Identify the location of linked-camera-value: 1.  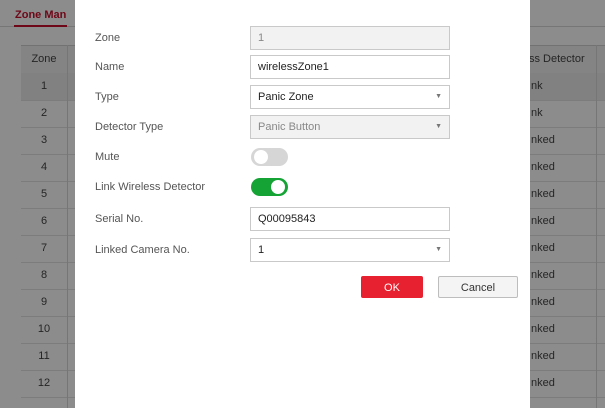
(261, 250).